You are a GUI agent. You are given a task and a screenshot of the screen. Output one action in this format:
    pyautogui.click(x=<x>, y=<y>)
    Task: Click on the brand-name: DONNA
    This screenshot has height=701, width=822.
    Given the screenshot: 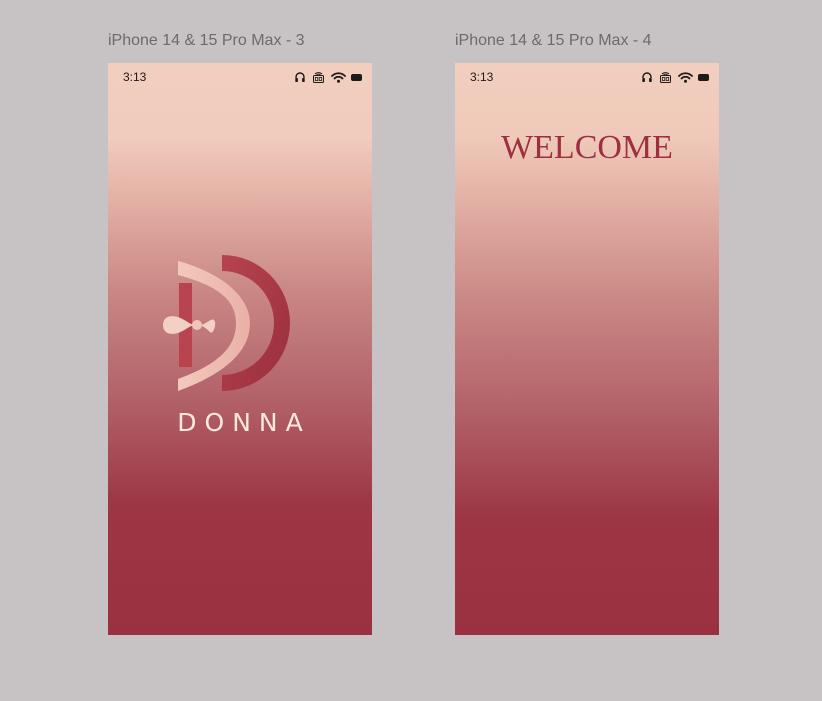 What is the action you would take?
    pyautogui.click(x=244, y=422)
    